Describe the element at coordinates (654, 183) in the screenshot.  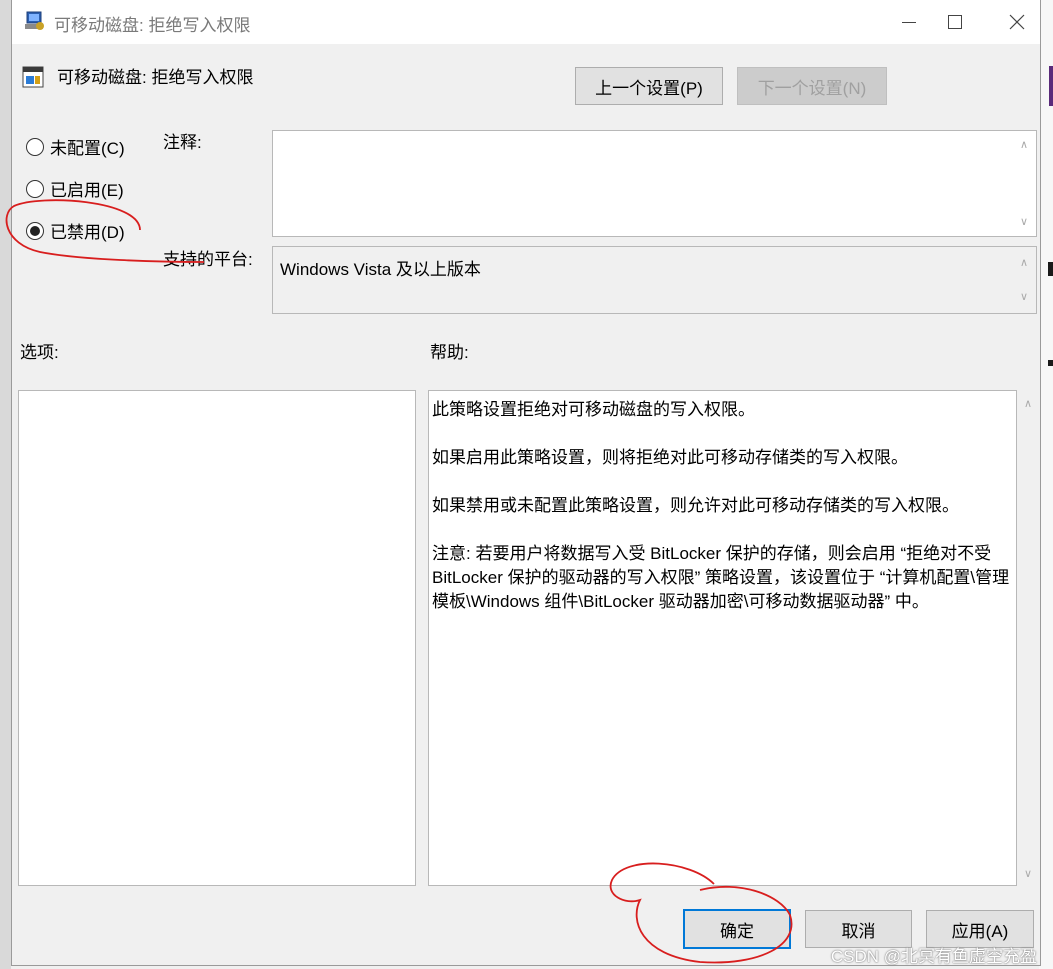
I see `comment-field: ∧ ∨` at that location.